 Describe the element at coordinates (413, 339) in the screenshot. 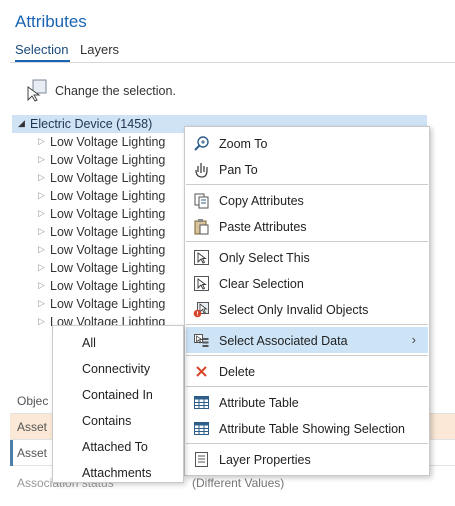

I see `submenu-arrow-icon: ›` at that location.